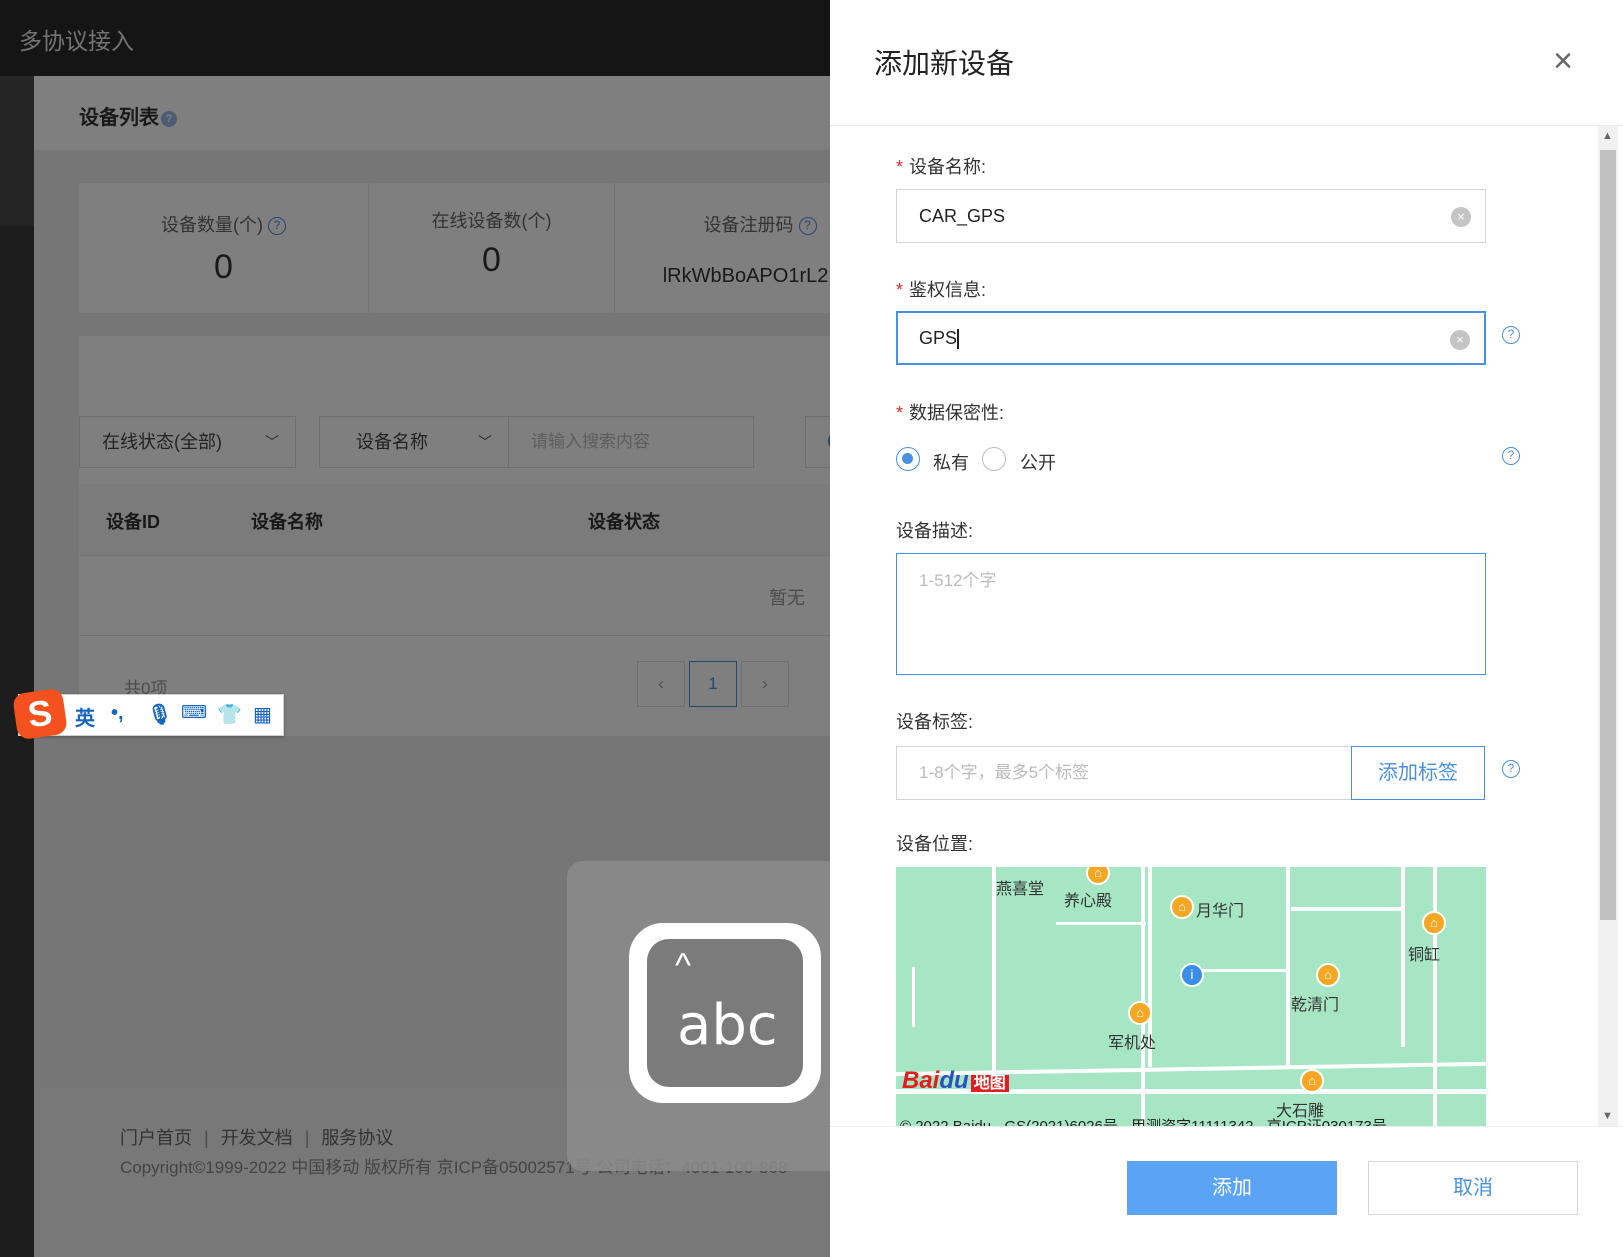 The width and height of the screenshot is (1623, 1257). Describe the element at coordinates (683, 966) in the screenshot. I see `popup-caret: ^` at that location.